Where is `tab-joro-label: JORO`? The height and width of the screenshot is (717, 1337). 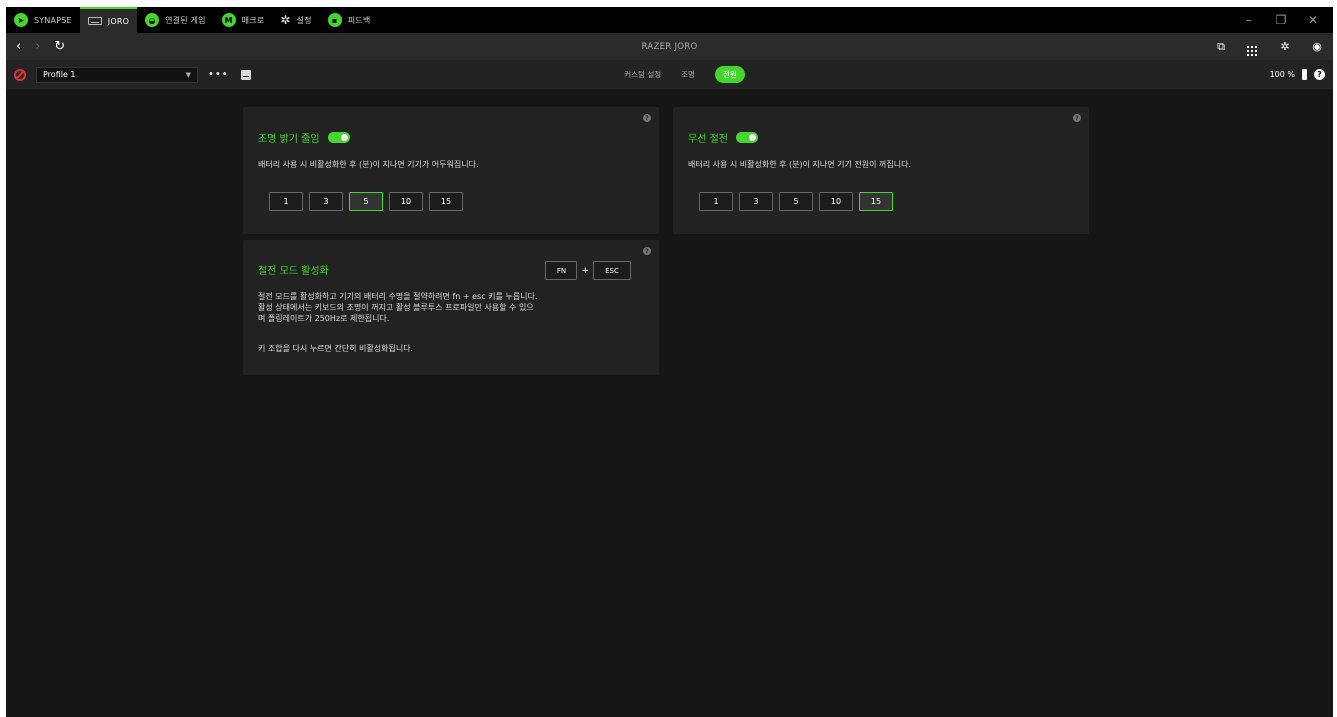
tab-joro-label: JORO is located at coordinates (118, 21).